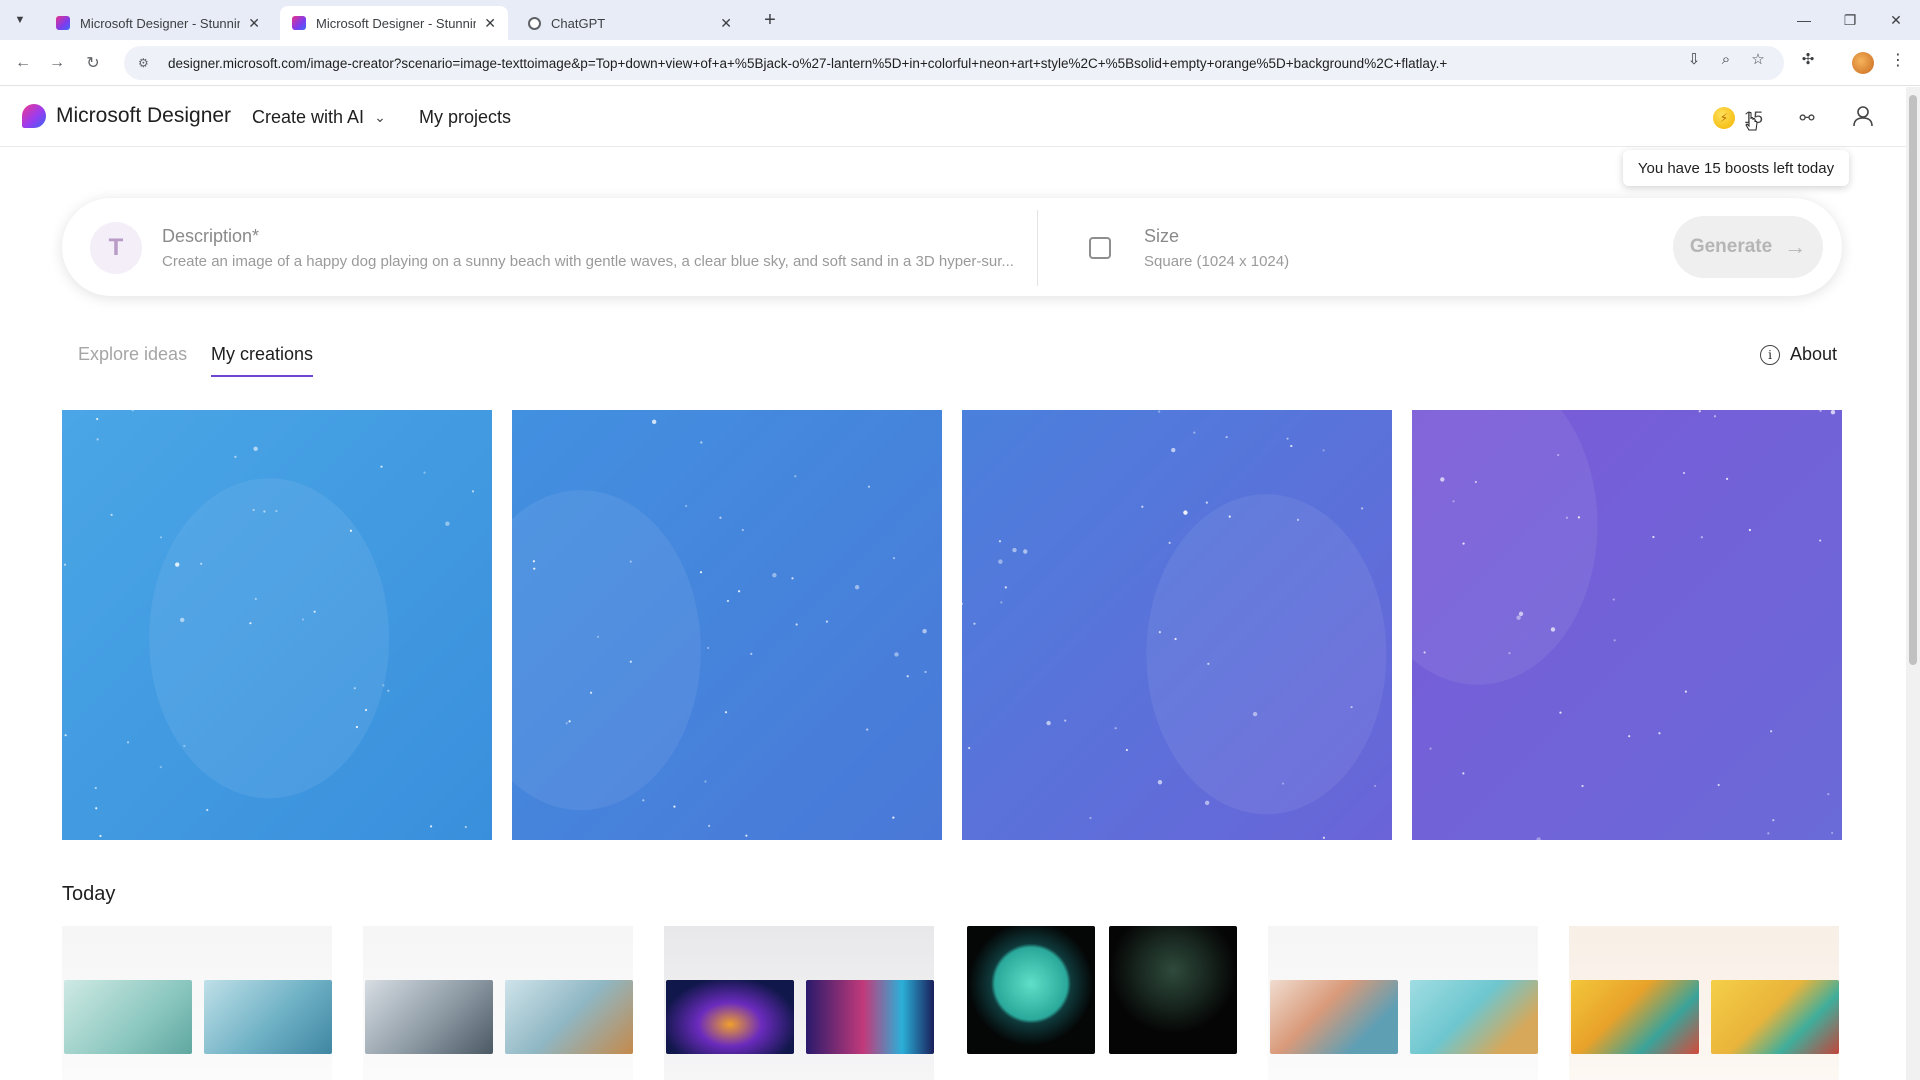 The height and width of the screenshot is (1080, 1920). What do you see at coordinates (630, 23) in the screenshot?
I see `browser-tab-3: ChatGPT ✕` at bounding box center [630, 23].